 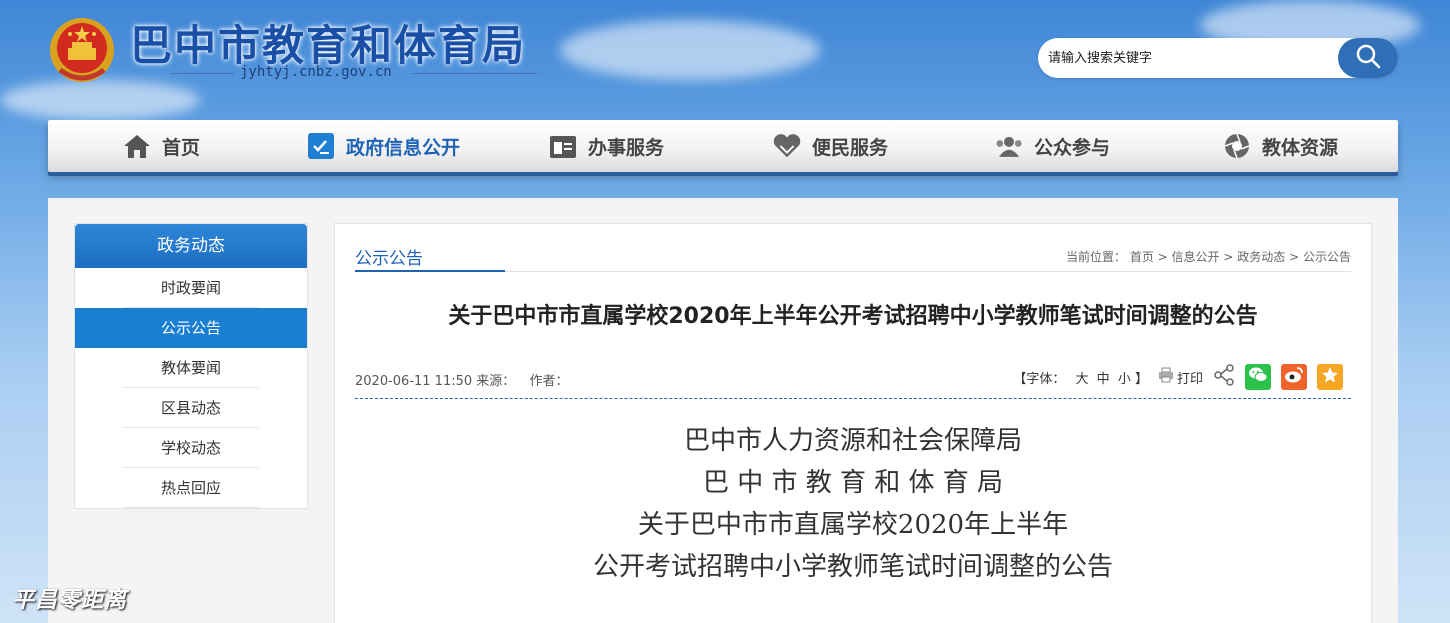 What do you see at coordinates (389, 256) in the screenshot?
I see `content-tab: 公示公告` at bounding box center [389, 256].